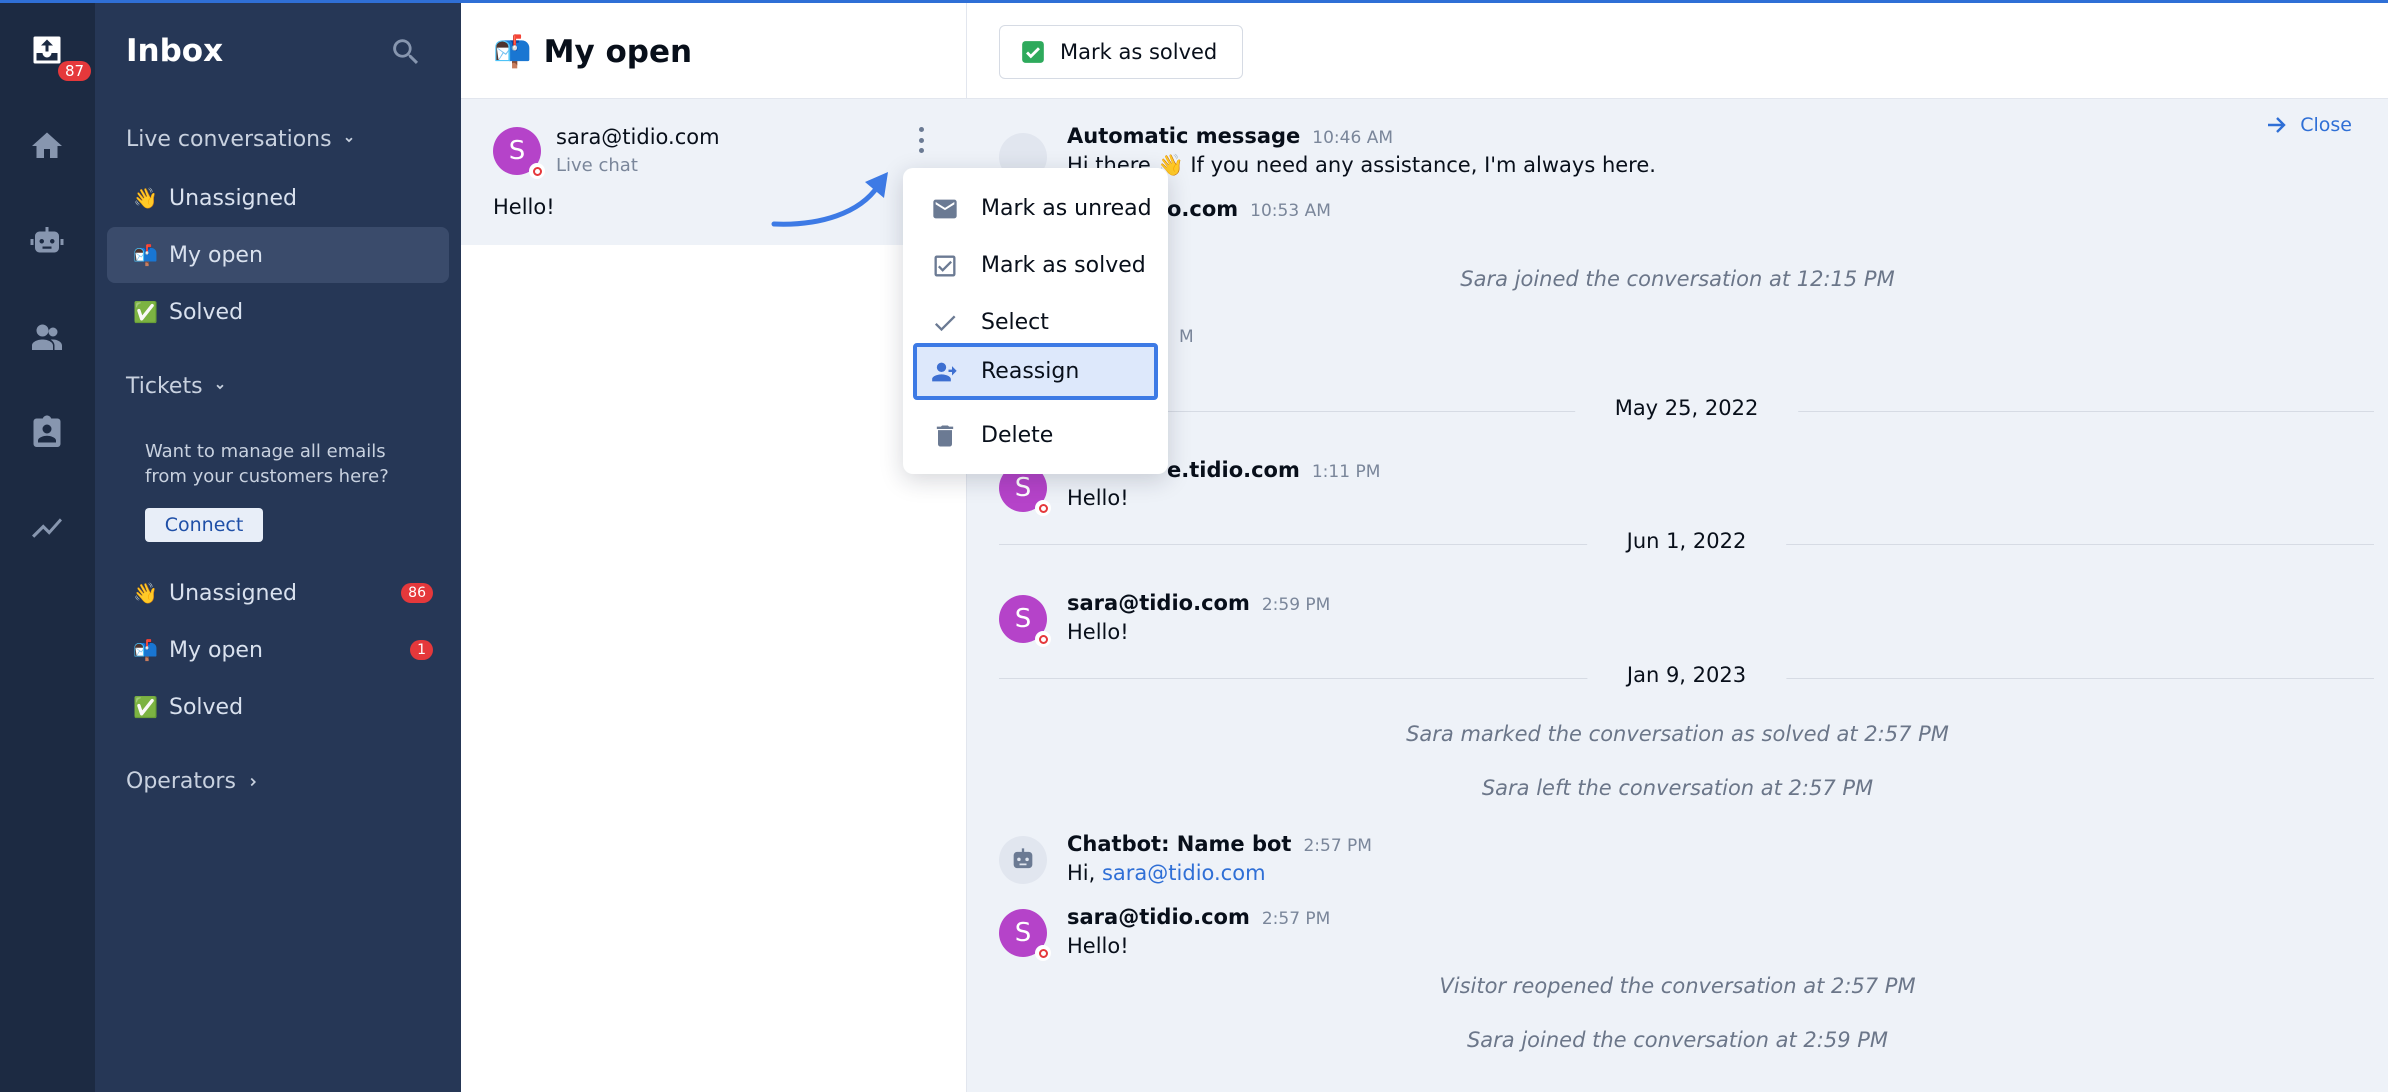 This screenshot has height=1092, width=2388. What do you see at coordinates (1063, 265) in the screenshot?
I see `menu-item-label: Mark as solved` at bounding box center [1063, 265].